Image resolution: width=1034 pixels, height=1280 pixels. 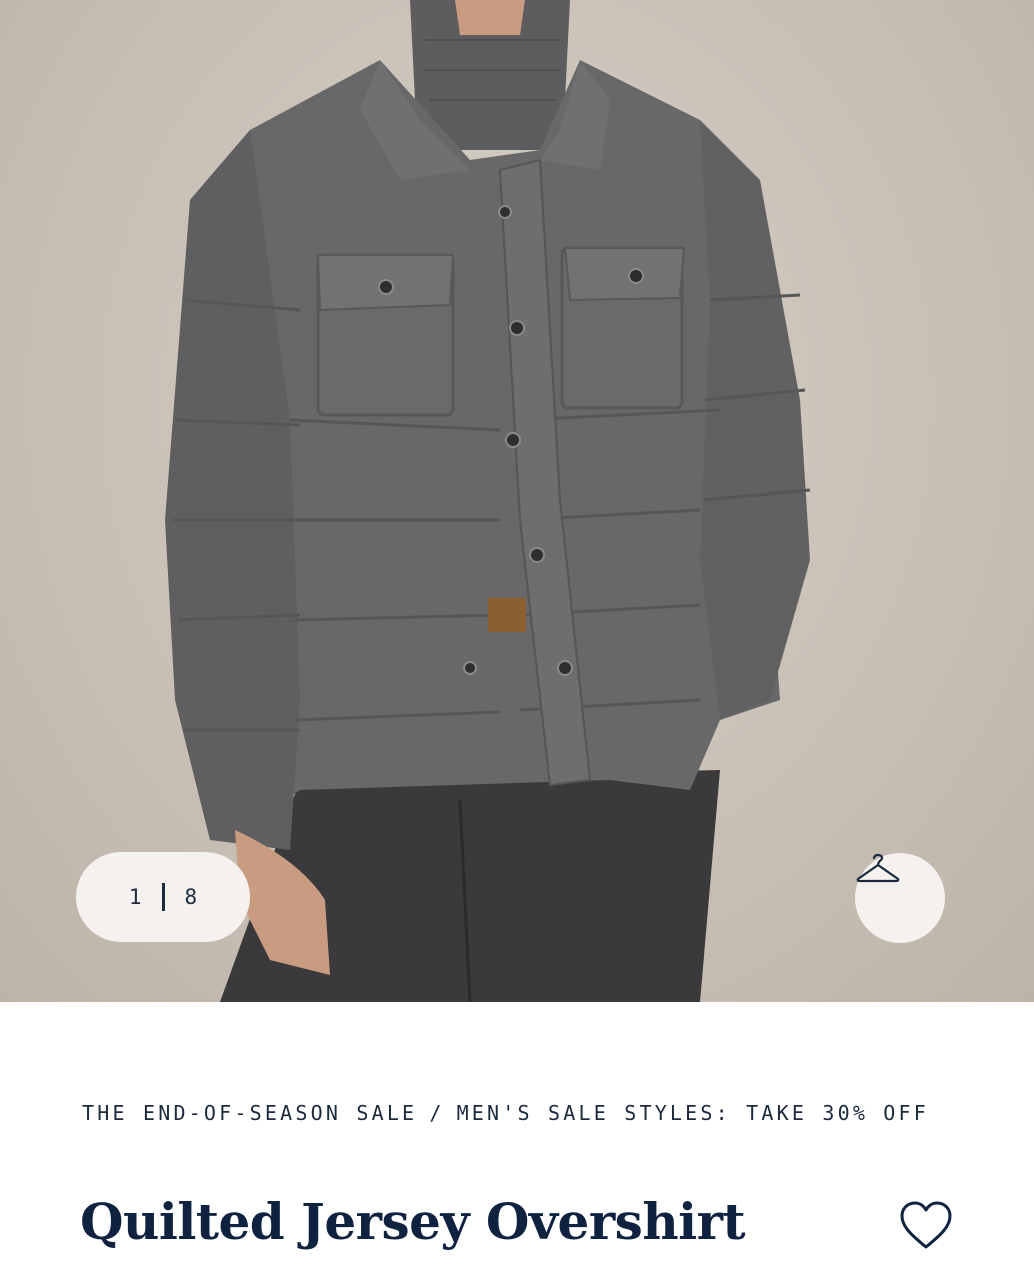 What do you see at coordinates (900, 898) in the screenshot?
I see `try-on-button` at bounding box center [900, 898].